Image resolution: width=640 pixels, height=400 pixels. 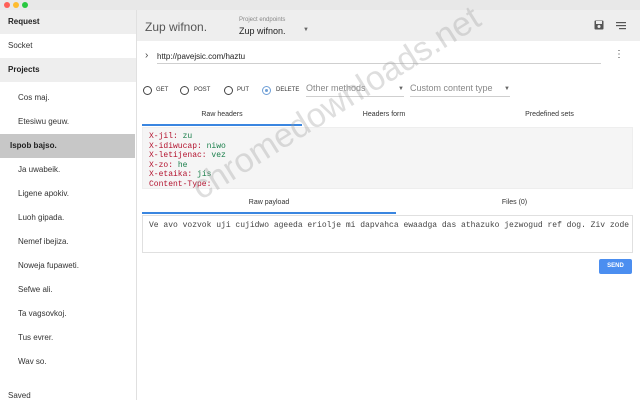 I want to click on sidebar-request: Request, so click(x=68, y=22).